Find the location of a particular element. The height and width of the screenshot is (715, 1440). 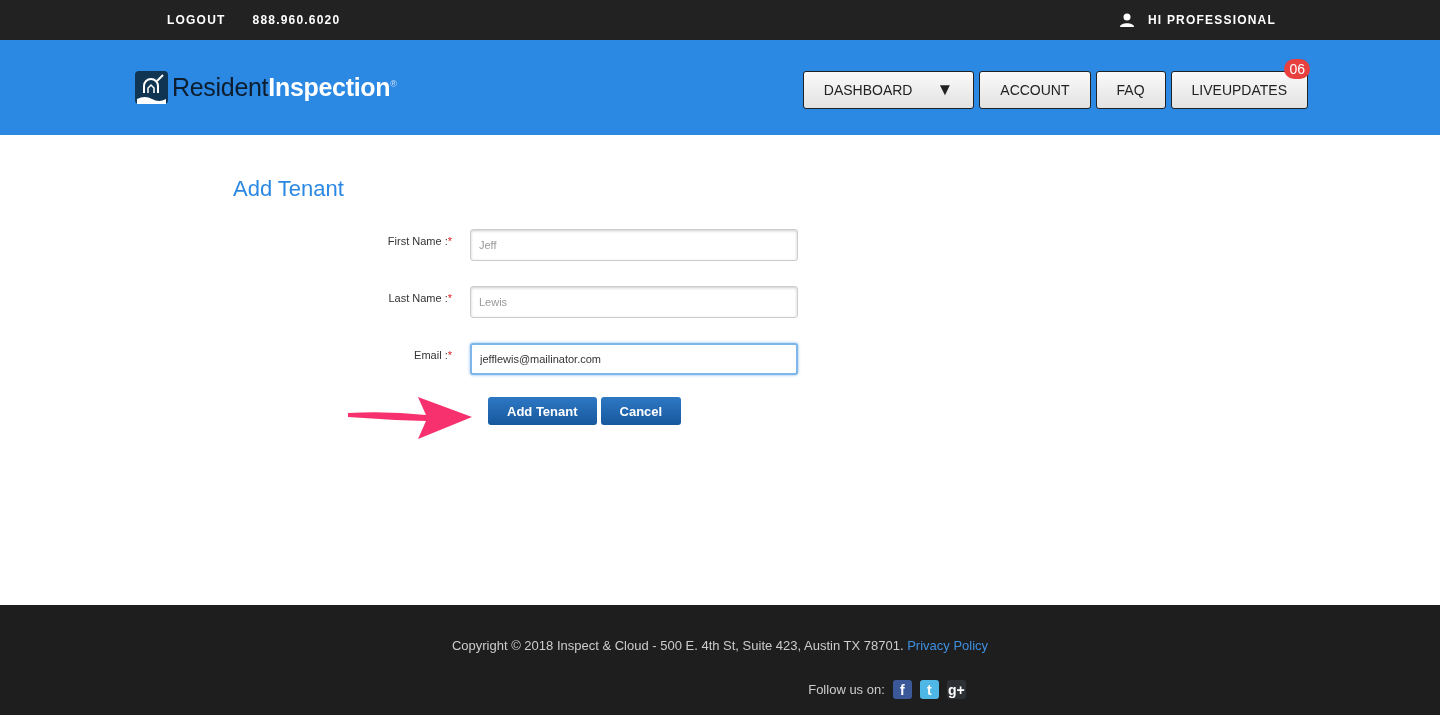

house-logo-icon is located at coordinates (151, 87).